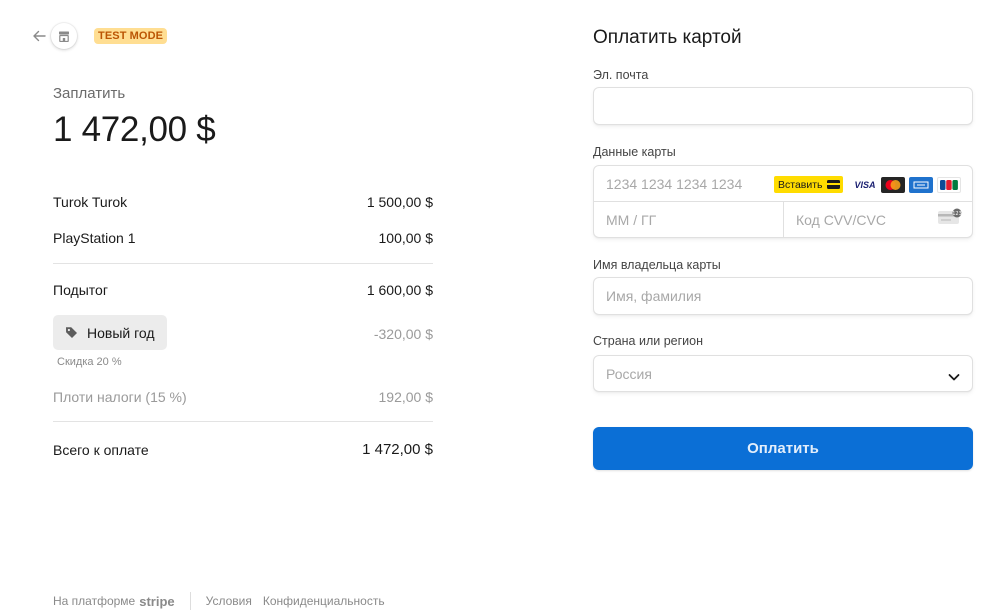 The height and width of the screenshot is (614, 1000). What do you see at coordinates (621, 75) in the screenshot?
I see `email-label: Эл. почта` at bounding box center [621, 75].